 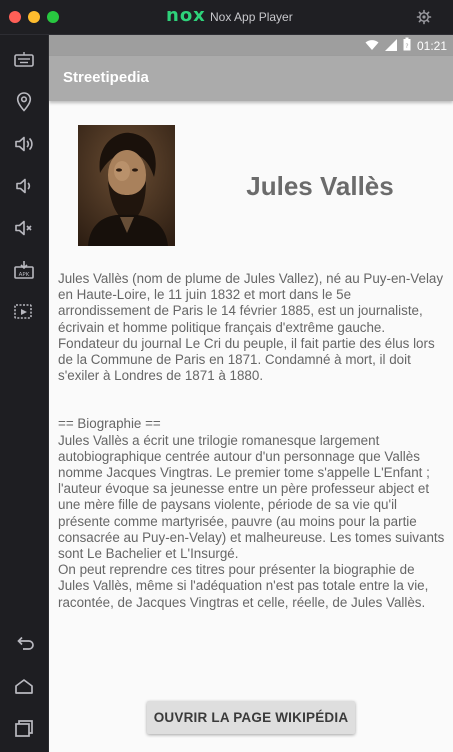 I want to click on recent-apps-icon, so click(x=24, y=728).